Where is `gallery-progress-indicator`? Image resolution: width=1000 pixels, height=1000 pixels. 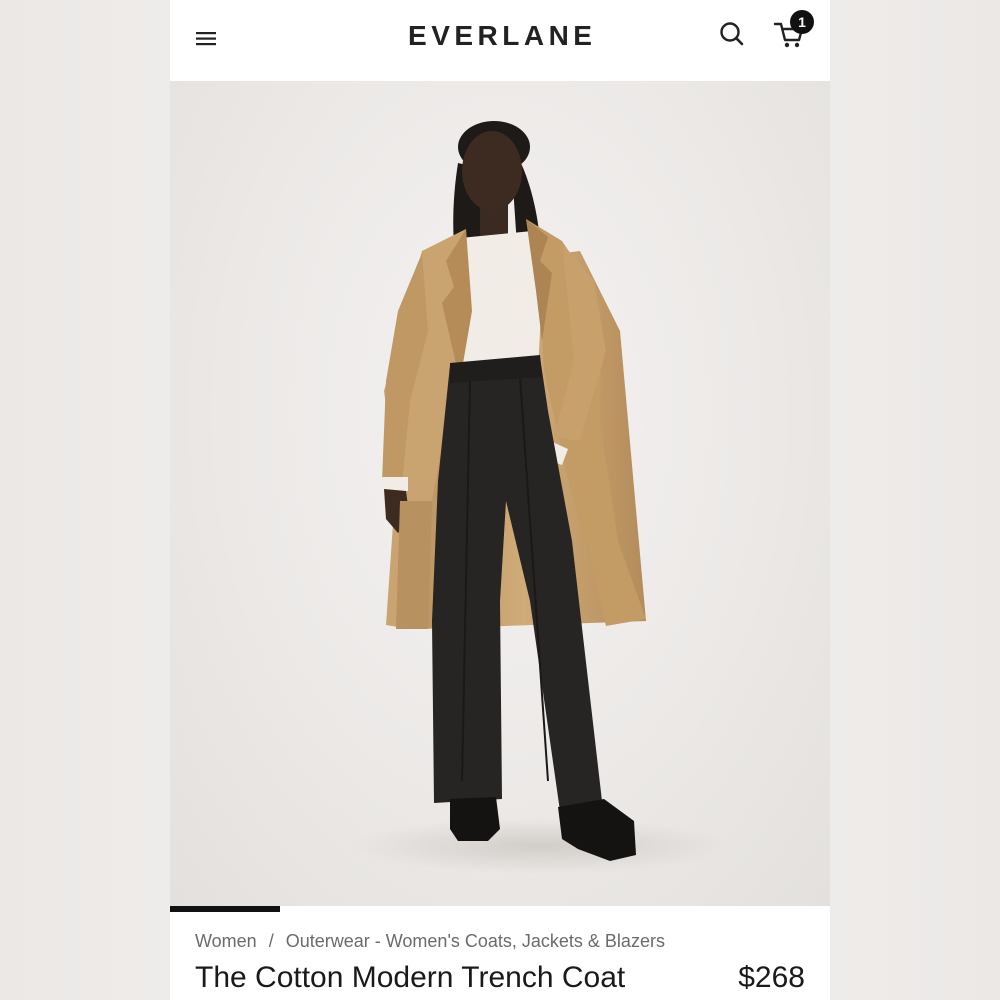
gallery-progress-indicator is located at coordinates (225, 909).